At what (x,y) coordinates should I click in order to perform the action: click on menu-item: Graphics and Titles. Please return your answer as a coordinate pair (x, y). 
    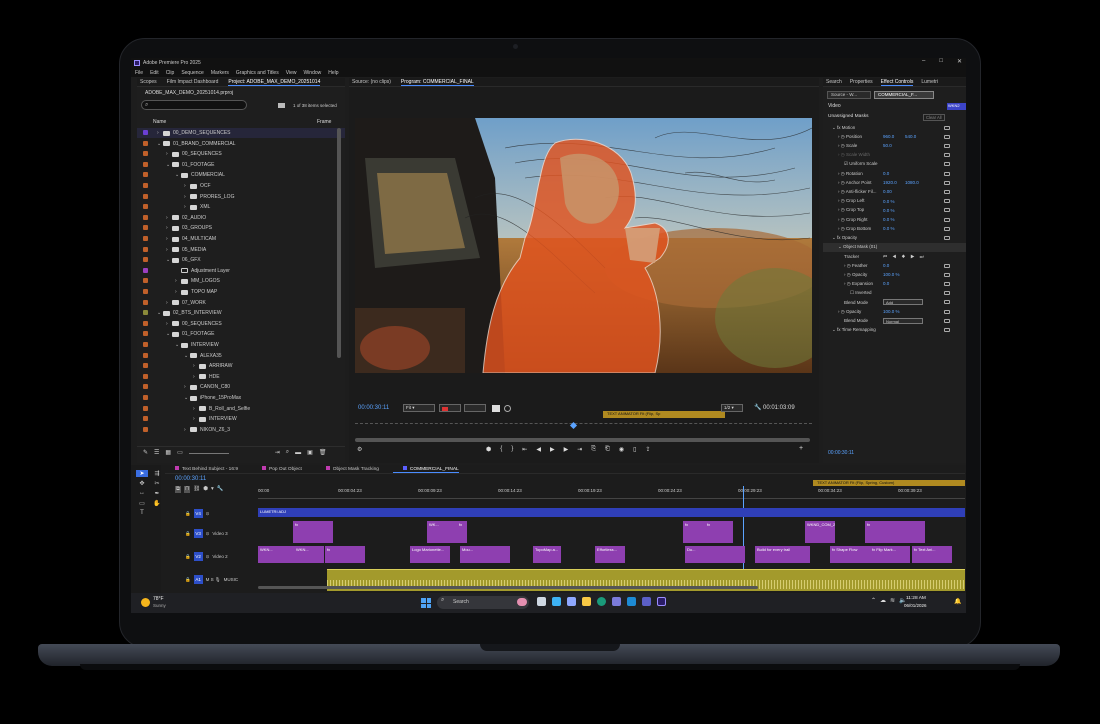
    Looking at the image, I should click on (257, 73).